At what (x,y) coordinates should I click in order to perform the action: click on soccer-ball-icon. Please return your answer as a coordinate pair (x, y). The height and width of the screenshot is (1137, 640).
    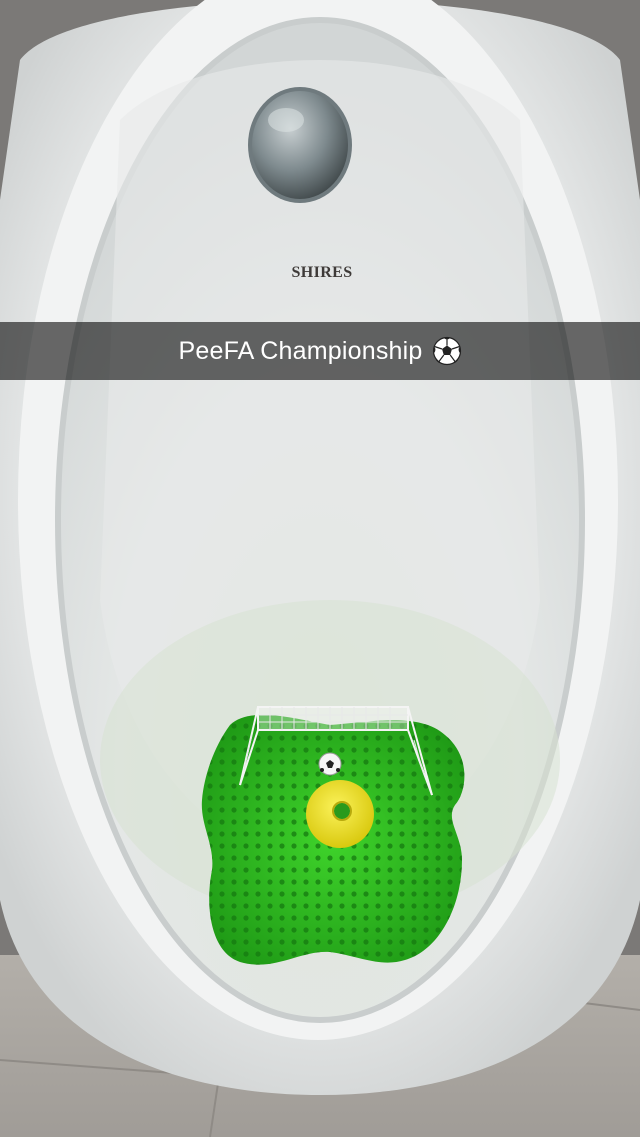
    Looking at the image, I should click on (447, 351).